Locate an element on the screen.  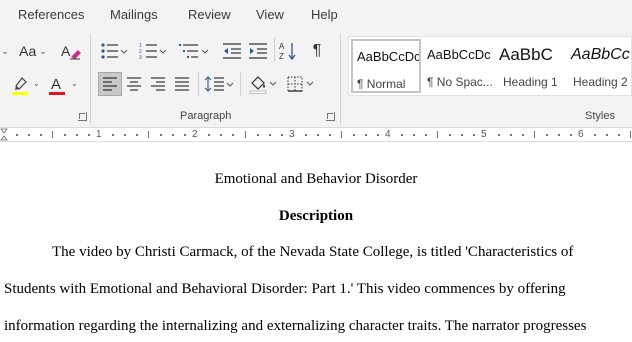
ribbon-tab-bar: References Mailings Review View Help is located at coordinates (316, 15).